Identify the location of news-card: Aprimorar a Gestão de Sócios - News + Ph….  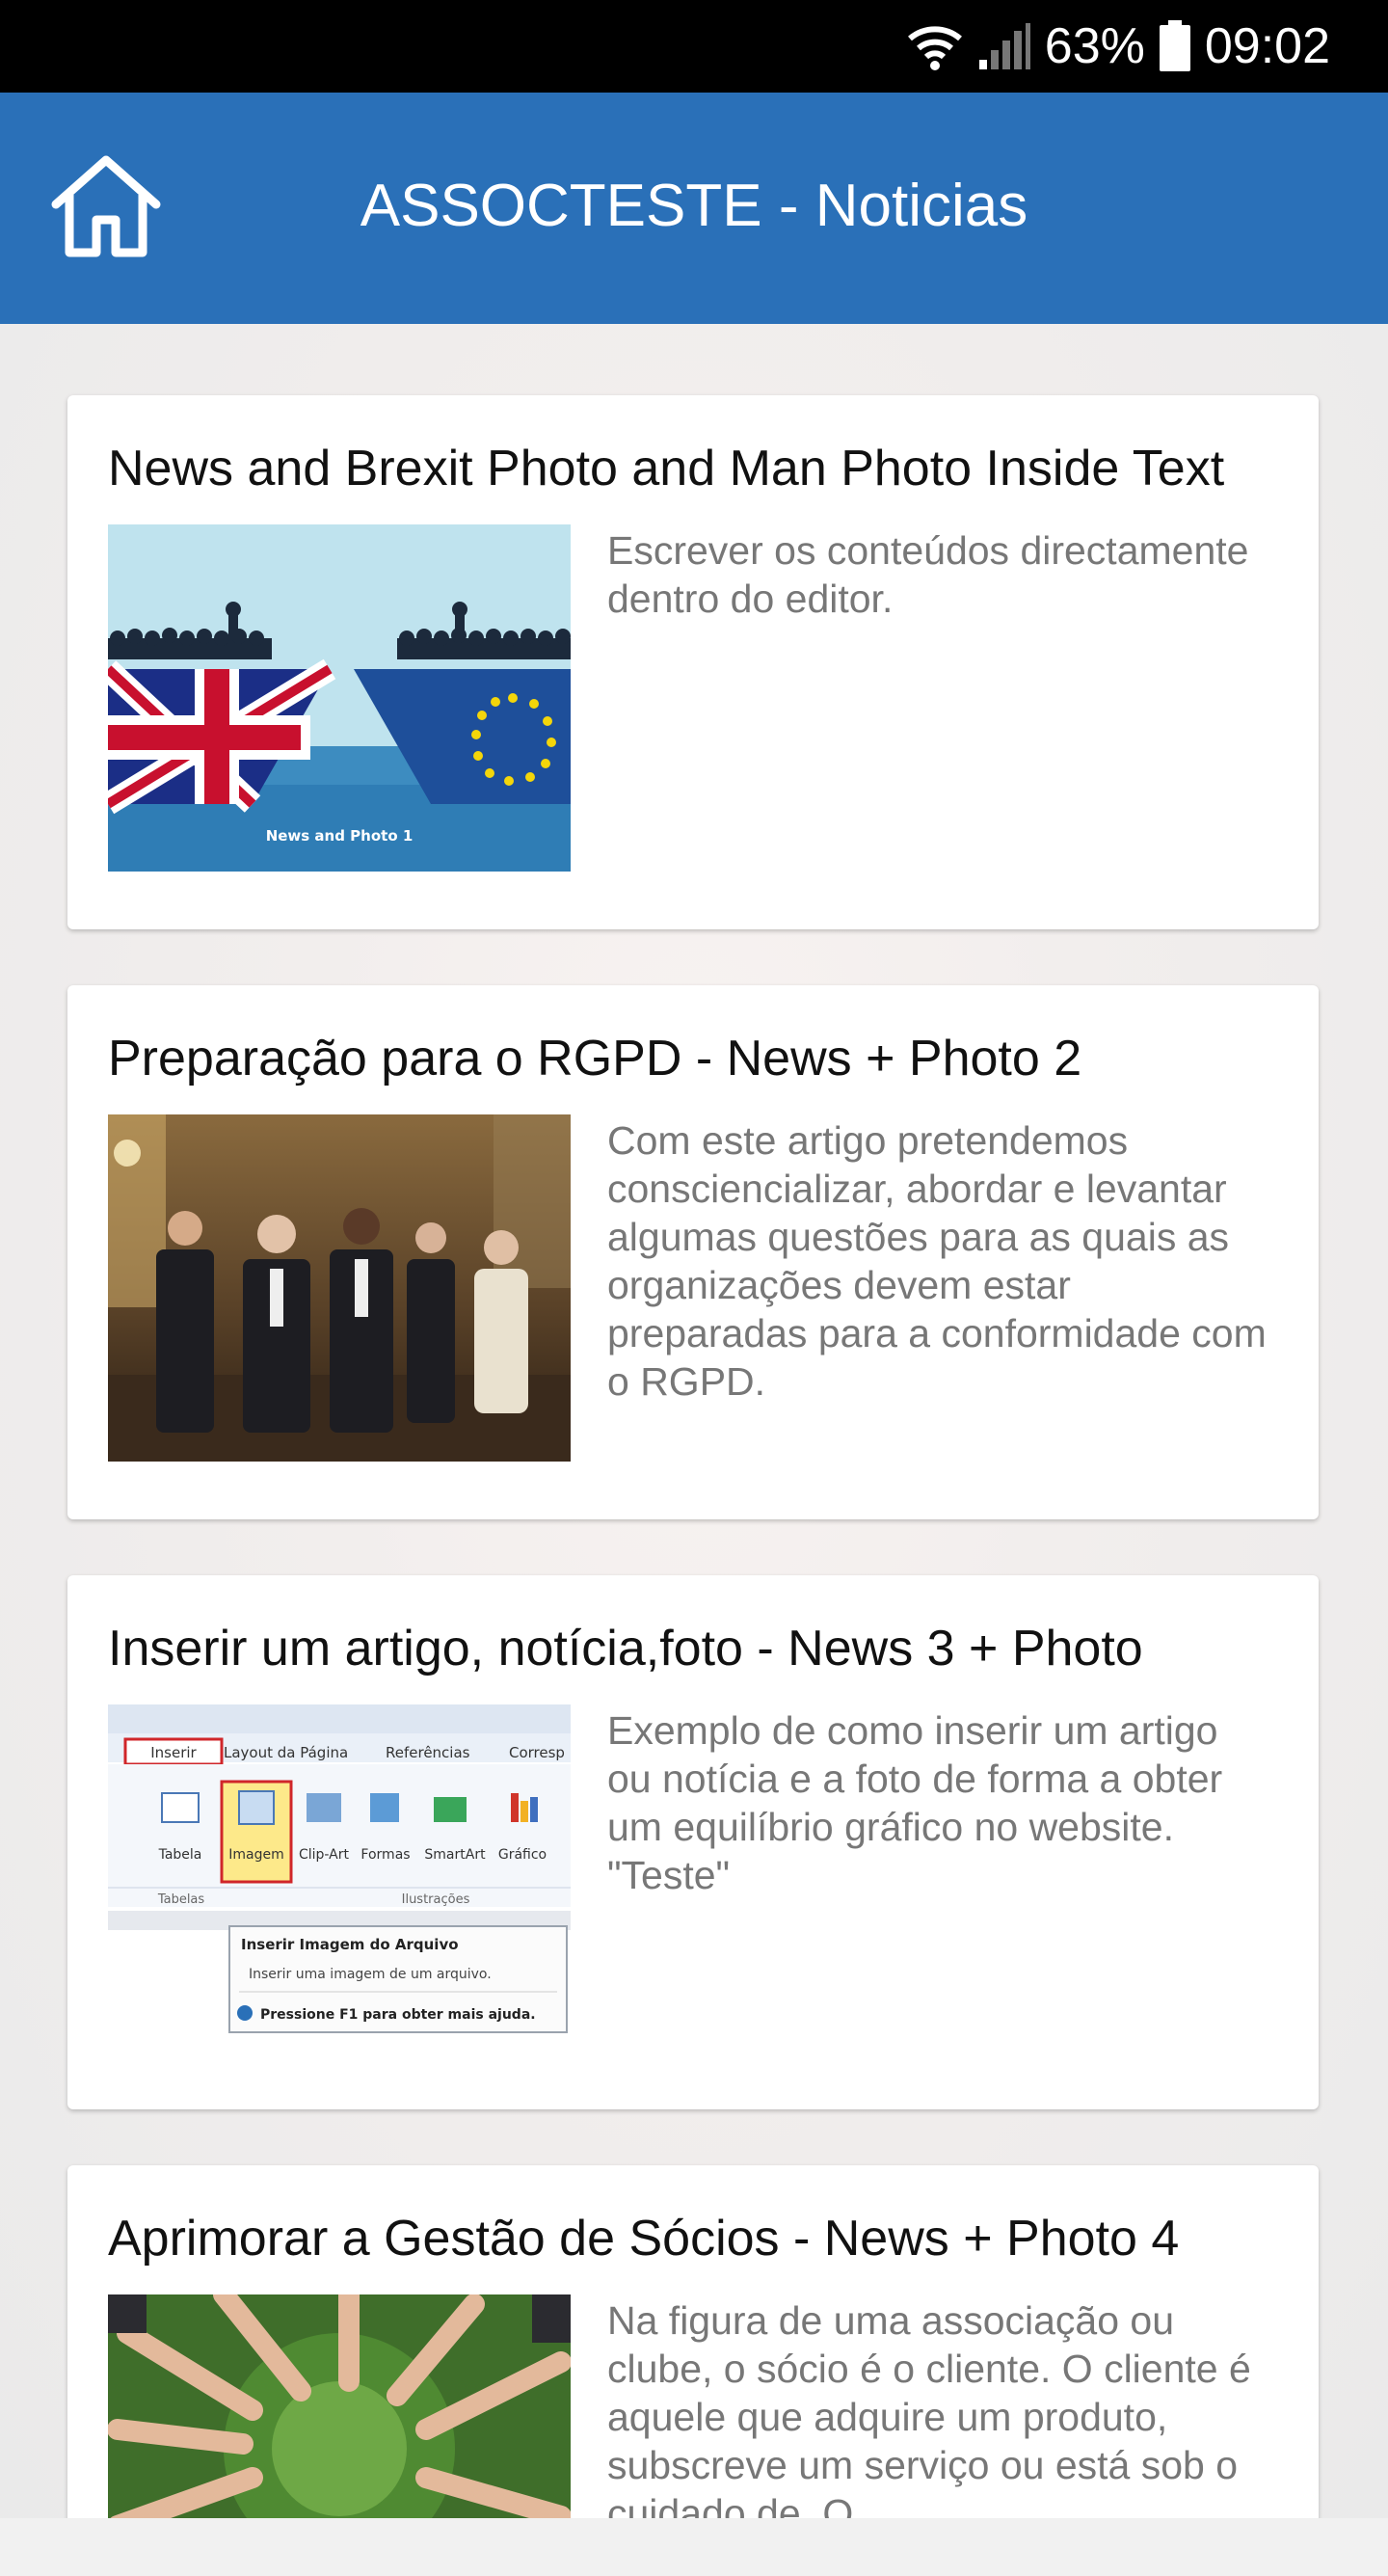
(693, 2341).